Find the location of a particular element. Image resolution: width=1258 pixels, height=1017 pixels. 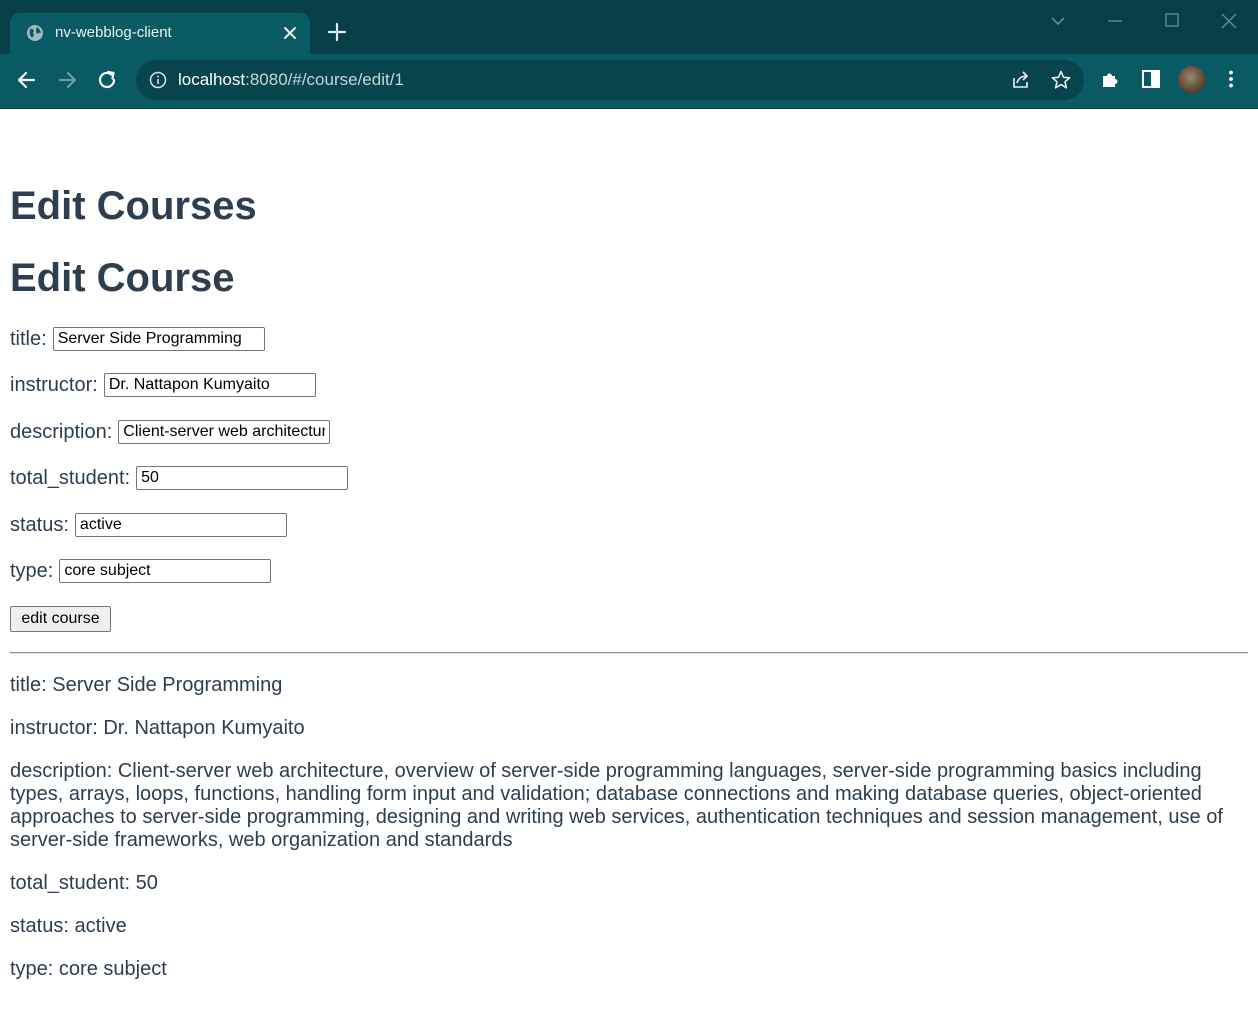

puzzle-icon is located at coordinates (1111, 79).